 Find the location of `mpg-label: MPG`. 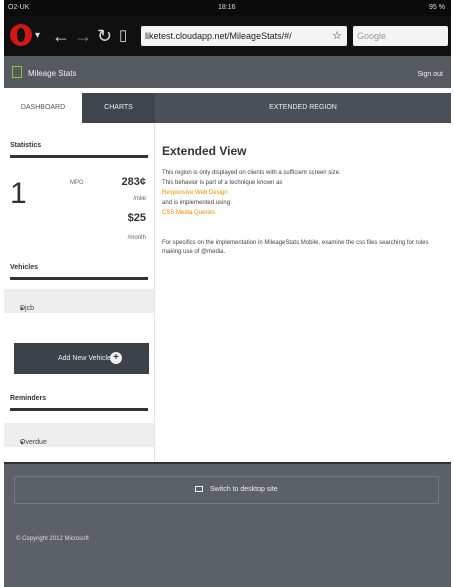

mpg-label: MPG is located at coordinates (77, 183).